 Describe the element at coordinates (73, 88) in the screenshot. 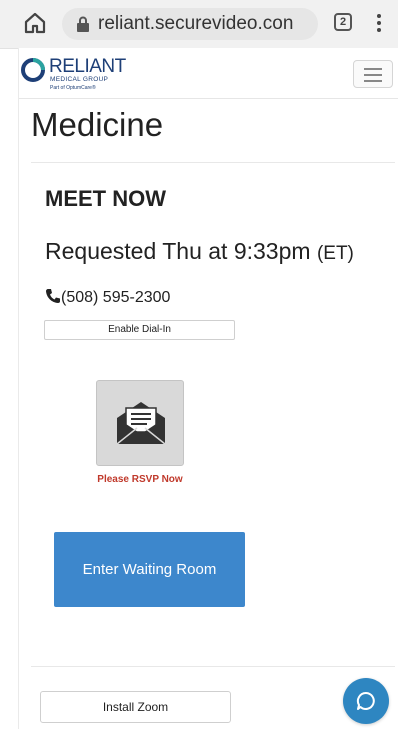

I see `logo-tagline: Part of OptumCare®` at that location.